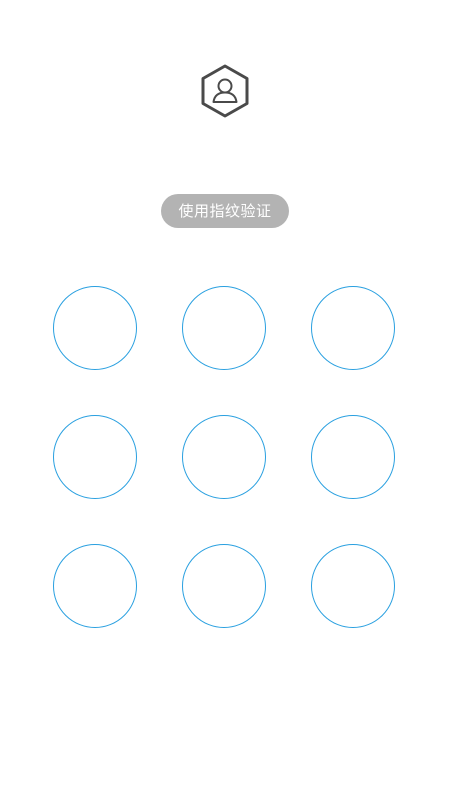 Image resolution: width=450 pixels, height=800 pixels. I want to click on use-fingerprint-button: 使用指纹验证, so click(225, 211).